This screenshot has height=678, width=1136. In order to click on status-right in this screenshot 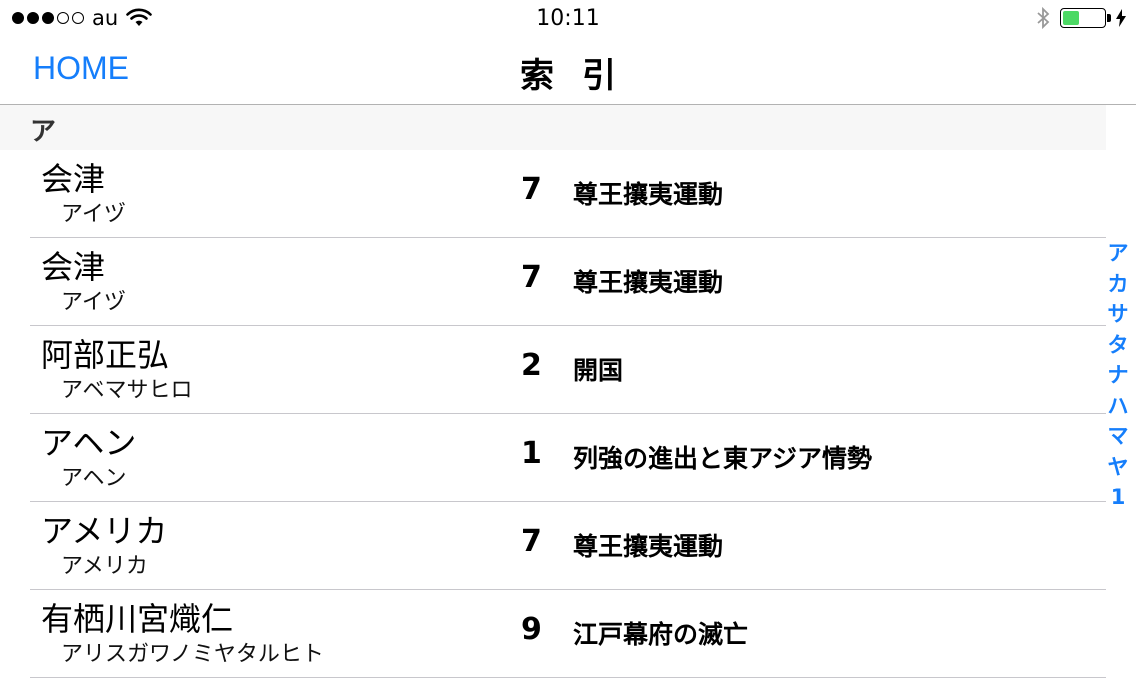, I will do `click(1081, 18)`.